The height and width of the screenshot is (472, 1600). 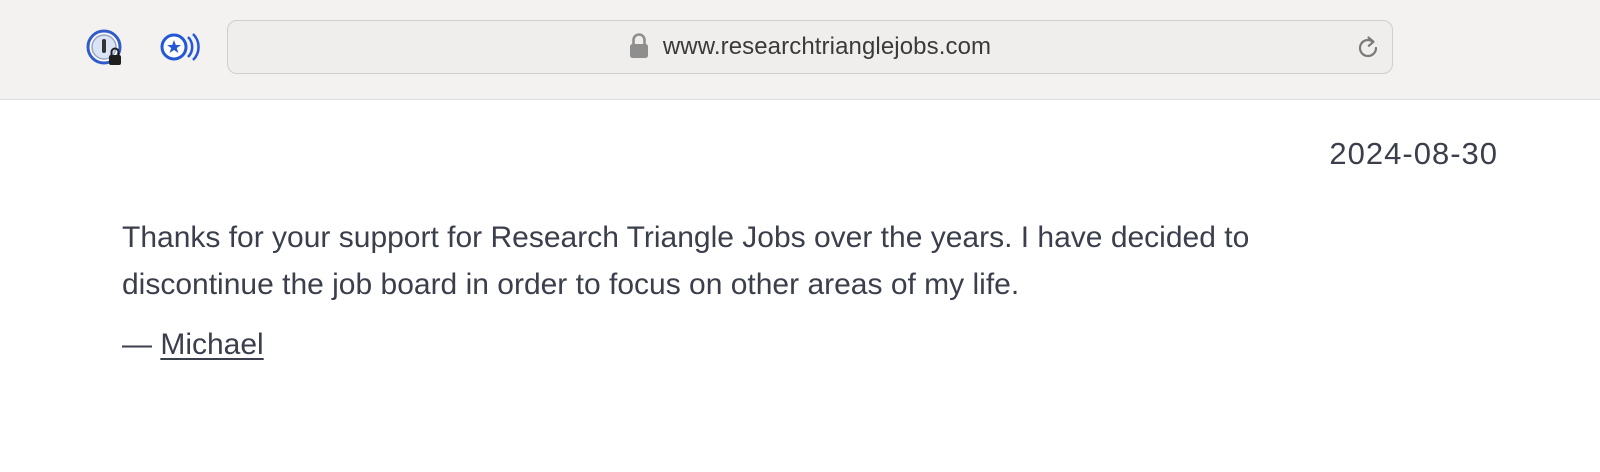 What do you see at coordinates (141, 344) in the screenshot?
I see `signature-dash: —` at bounding box center [141, 344].